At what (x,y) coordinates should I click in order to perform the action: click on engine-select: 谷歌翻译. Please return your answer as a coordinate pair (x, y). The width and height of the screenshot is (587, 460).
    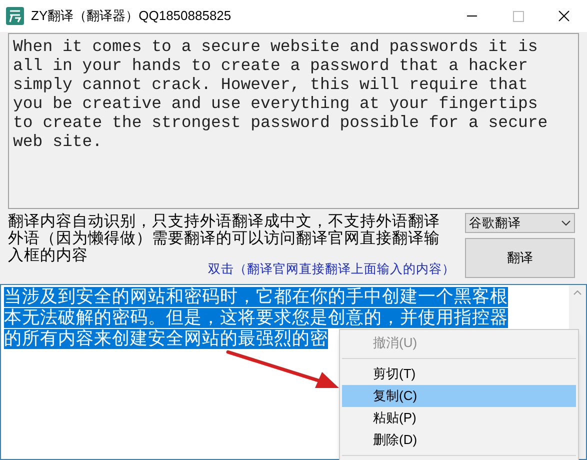
    Looking at the image, I should click on (520, 223).